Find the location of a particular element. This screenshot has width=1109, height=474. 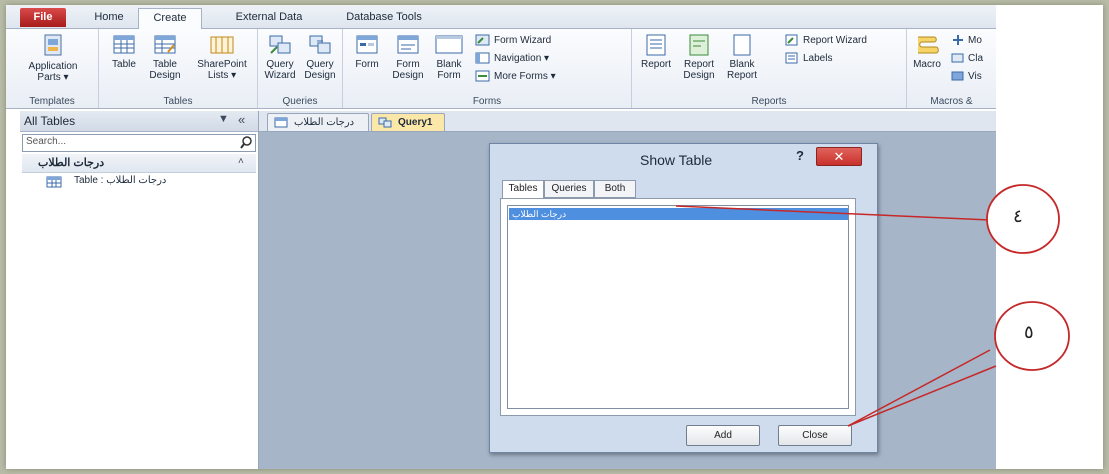

page-margin is located at coordinates (1049, 237).